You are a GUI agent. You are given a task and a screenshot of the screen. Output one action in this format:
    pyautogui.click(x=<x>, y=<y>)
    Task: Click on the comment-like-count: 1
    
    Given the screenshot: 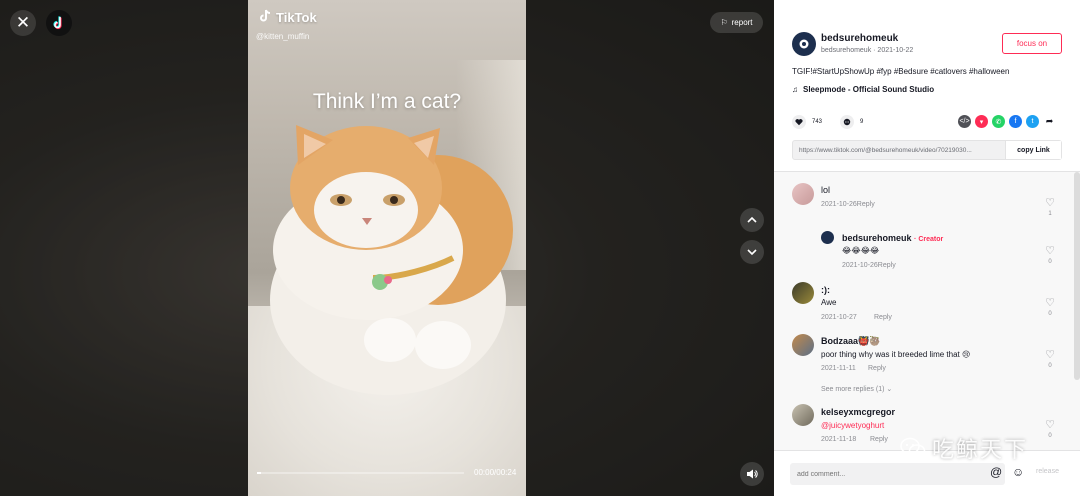 What is the action you would take?
    pyautogui.click(x=1050, y=214)
    